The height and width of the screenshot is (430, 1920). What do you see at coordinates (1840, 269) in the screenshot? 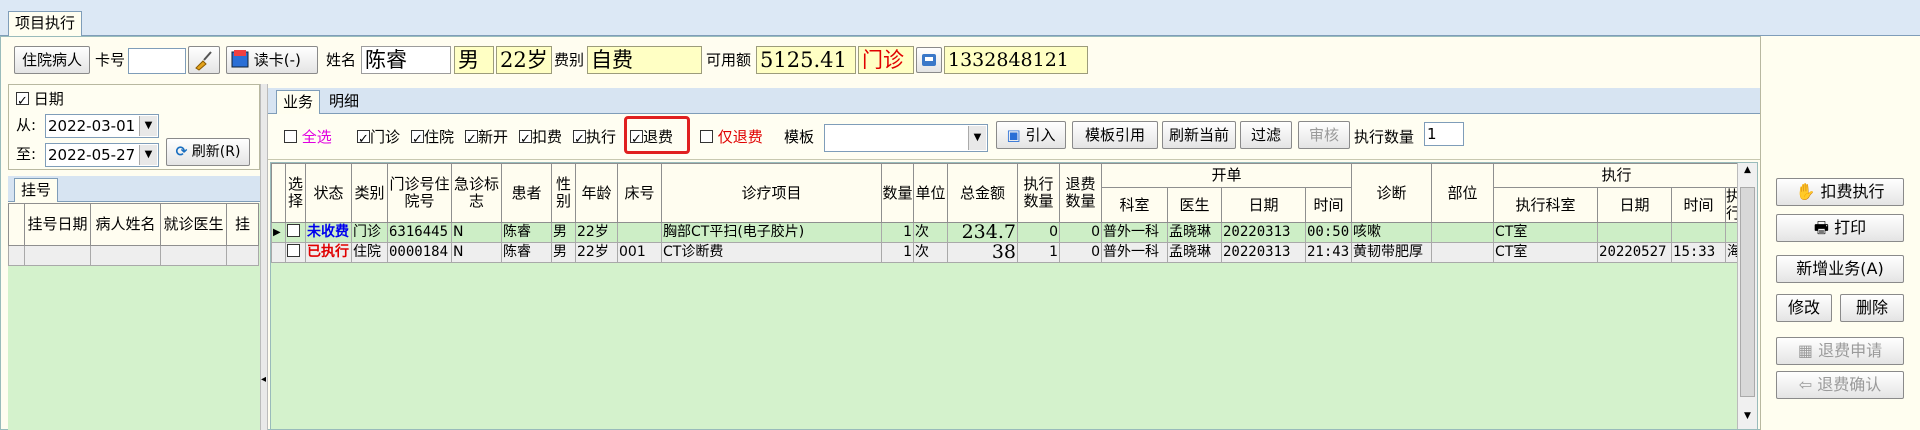
I see `new-business-button: 新增业务(A)` at bounding box center [1840, 269].